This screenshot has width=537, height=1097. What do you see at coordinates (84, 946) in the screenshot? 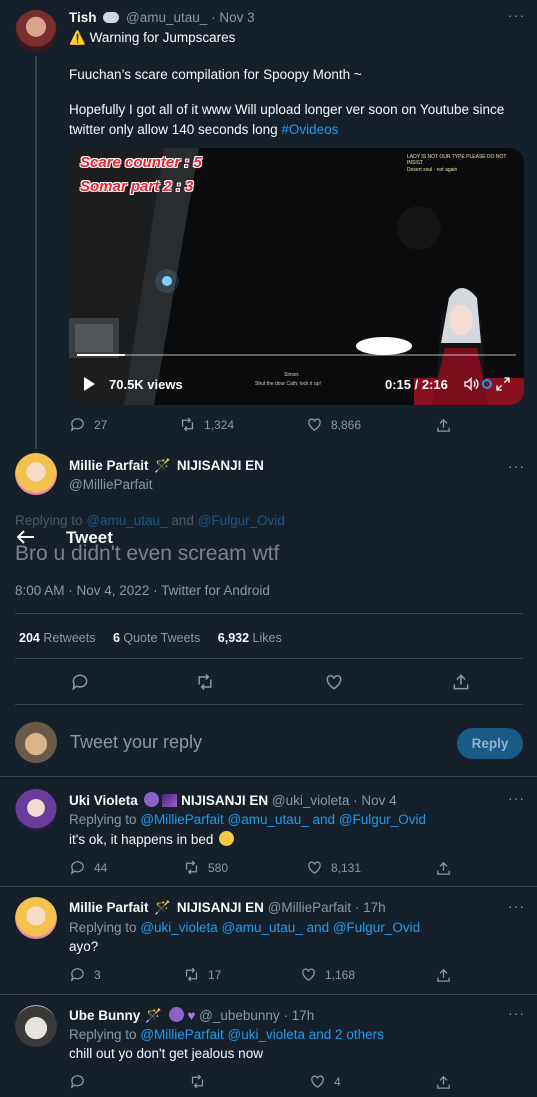
I see `reply-text: ayo?` at bounding box center [84, 946].